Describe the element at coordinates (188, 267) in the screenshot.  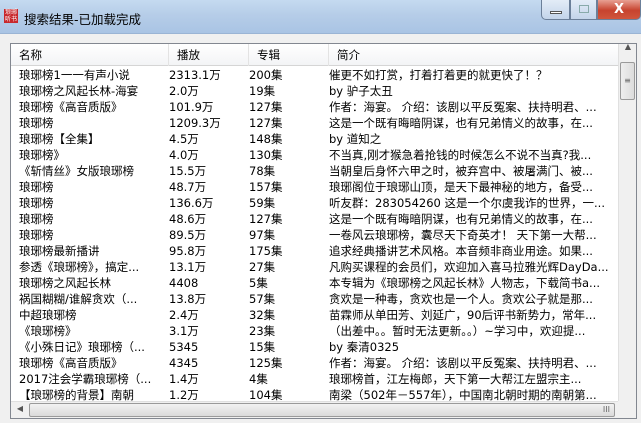
I see `cell-plays: 13.1万` at that location.